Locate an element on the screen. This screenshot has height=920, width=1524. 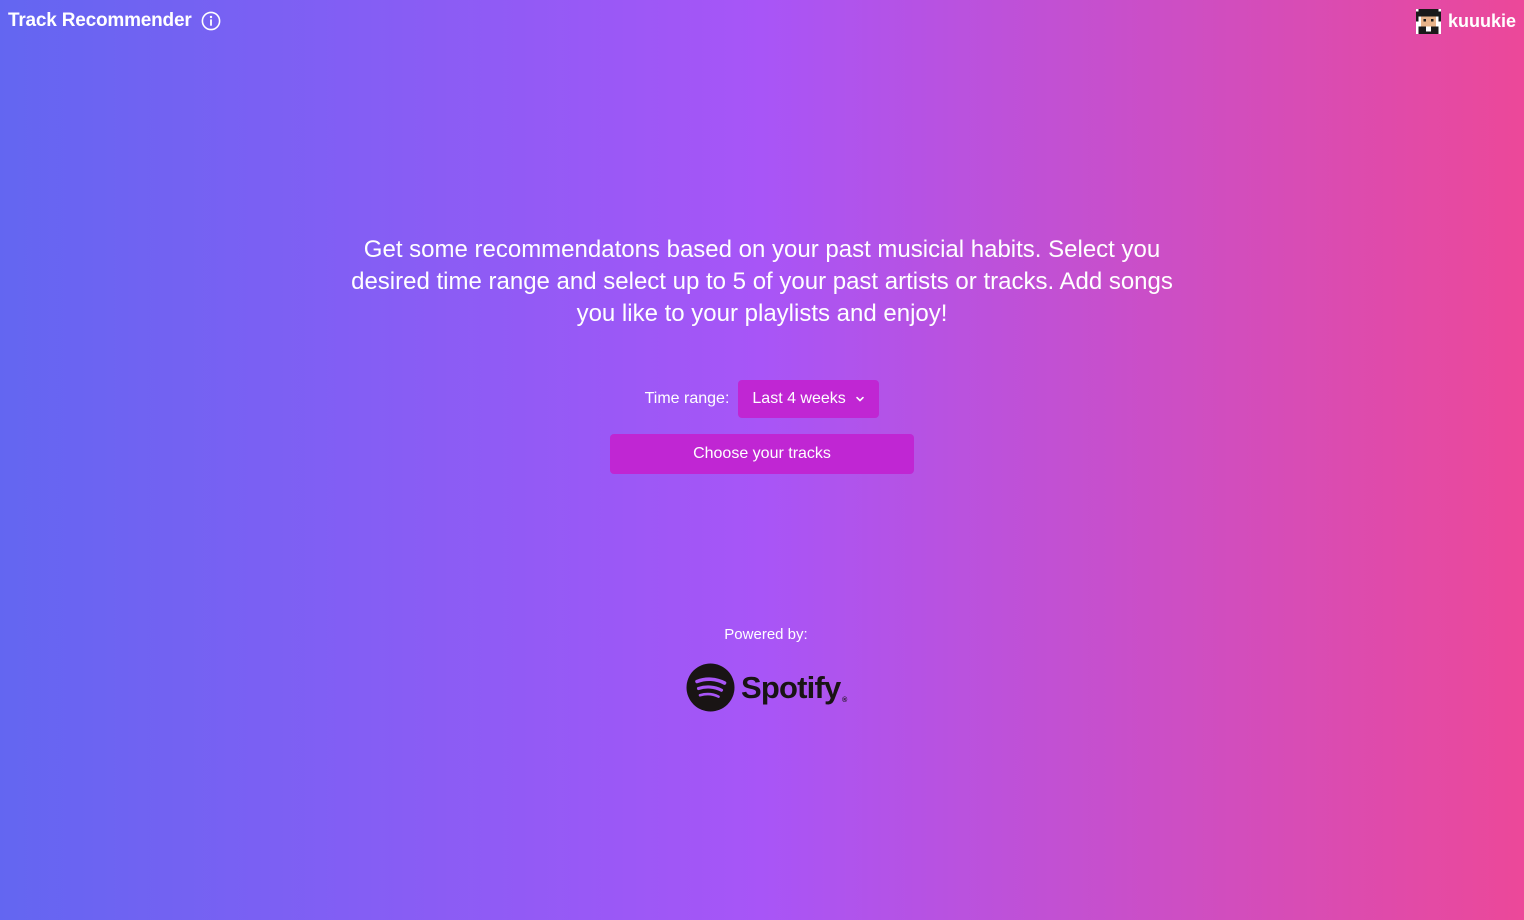
user-menu: kuuukie is located at coordinates (1465, 21).